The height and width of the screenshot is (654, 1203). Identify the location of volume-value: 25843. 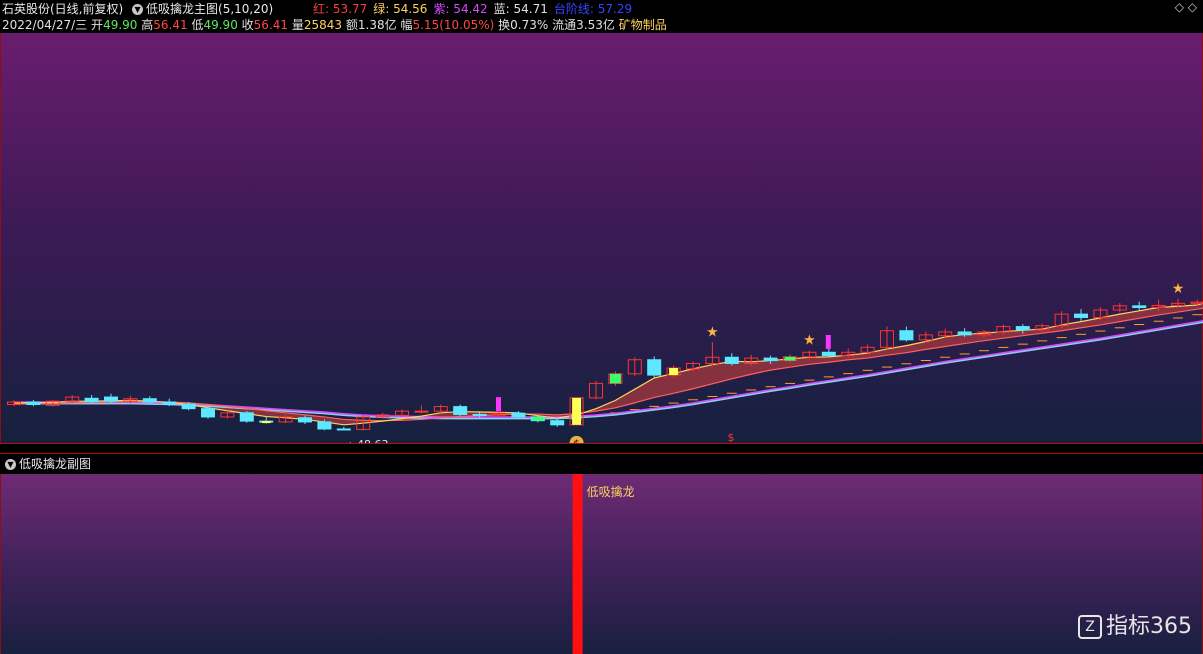
(323, 25).